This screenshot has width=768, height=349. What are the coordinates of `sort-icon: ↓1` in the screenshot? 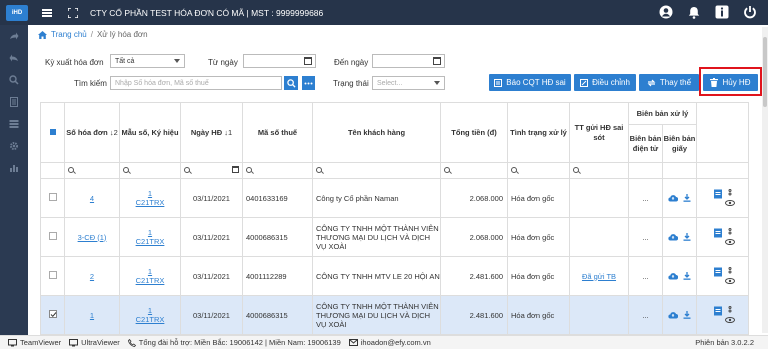 It's located at (228, 132).